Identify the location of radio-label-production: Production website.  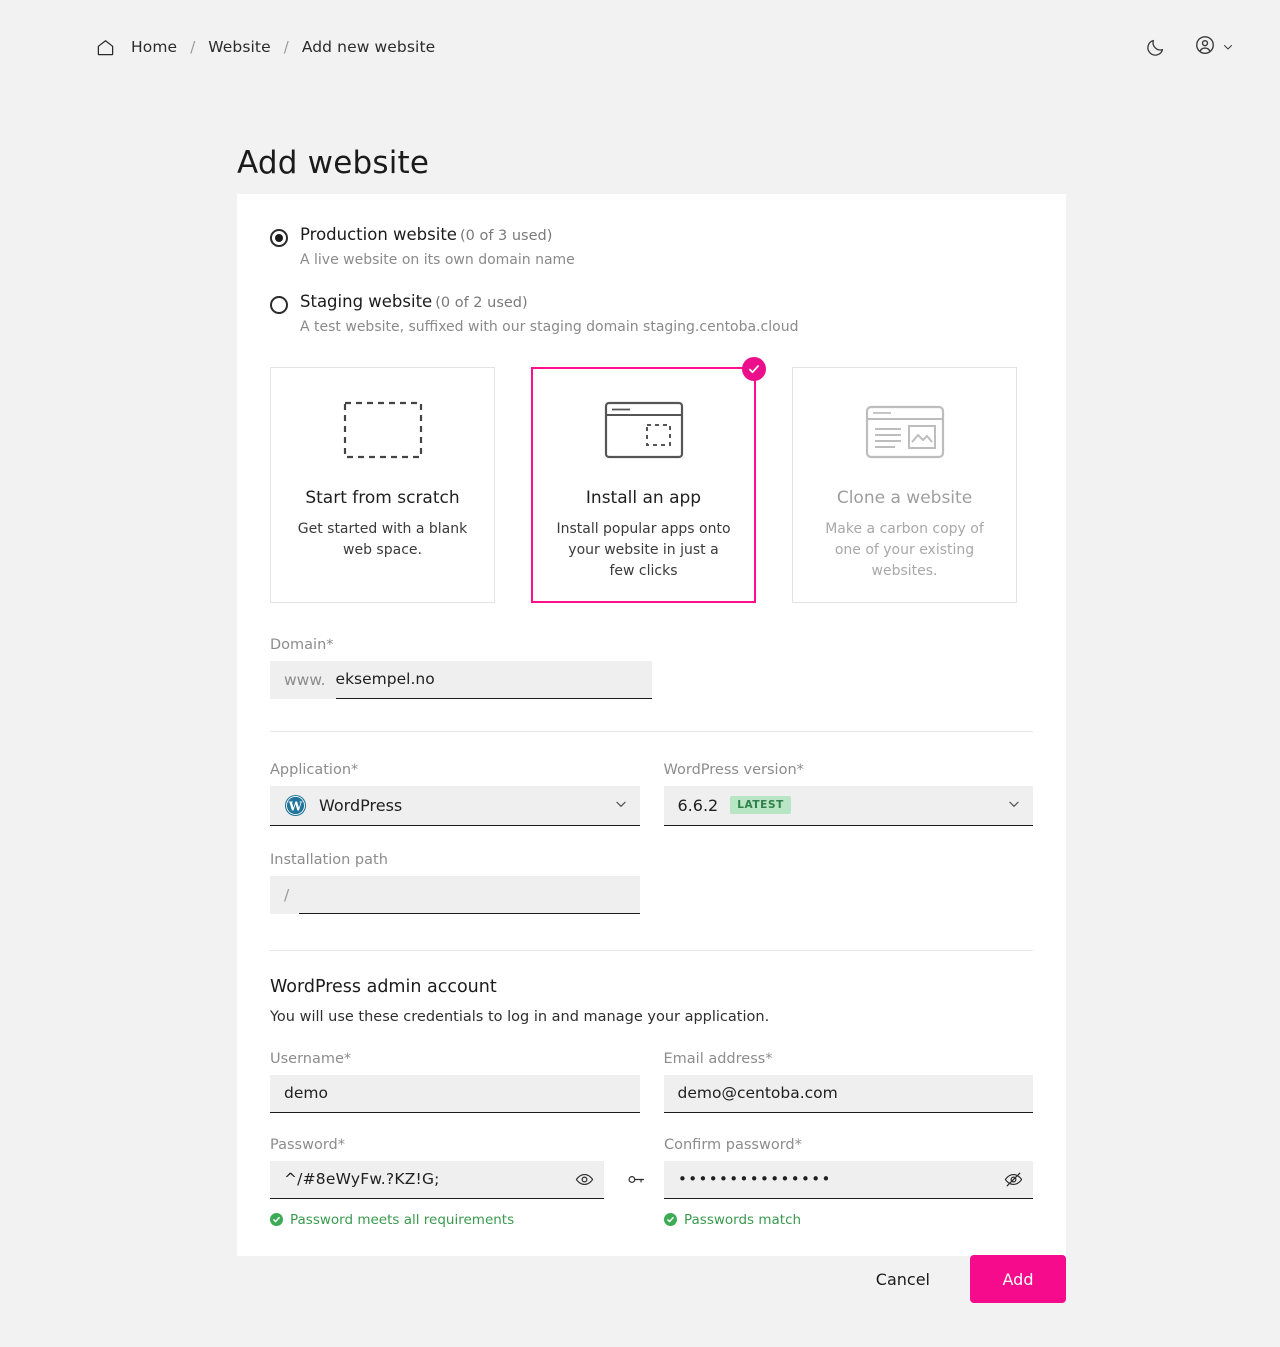
(378, 234).